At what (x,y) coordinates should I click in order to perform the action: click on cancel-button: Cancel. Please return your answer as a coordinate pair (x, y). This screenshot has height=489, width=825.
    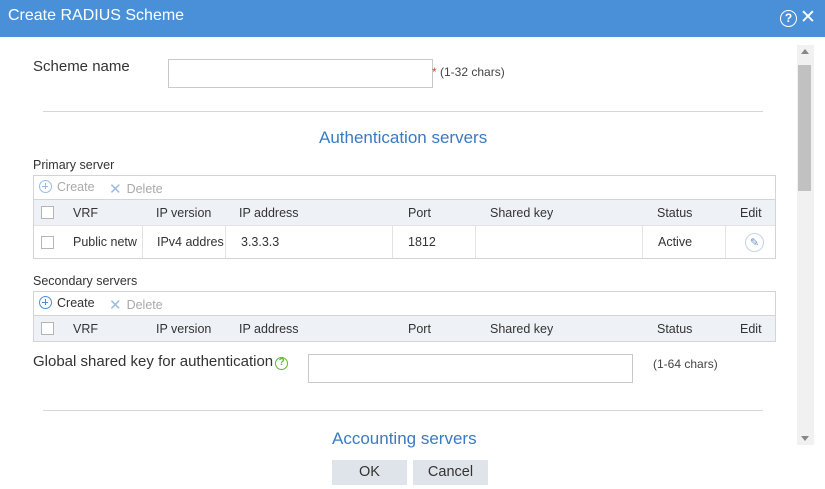
    Looking at the image, I should click on (450, 472).